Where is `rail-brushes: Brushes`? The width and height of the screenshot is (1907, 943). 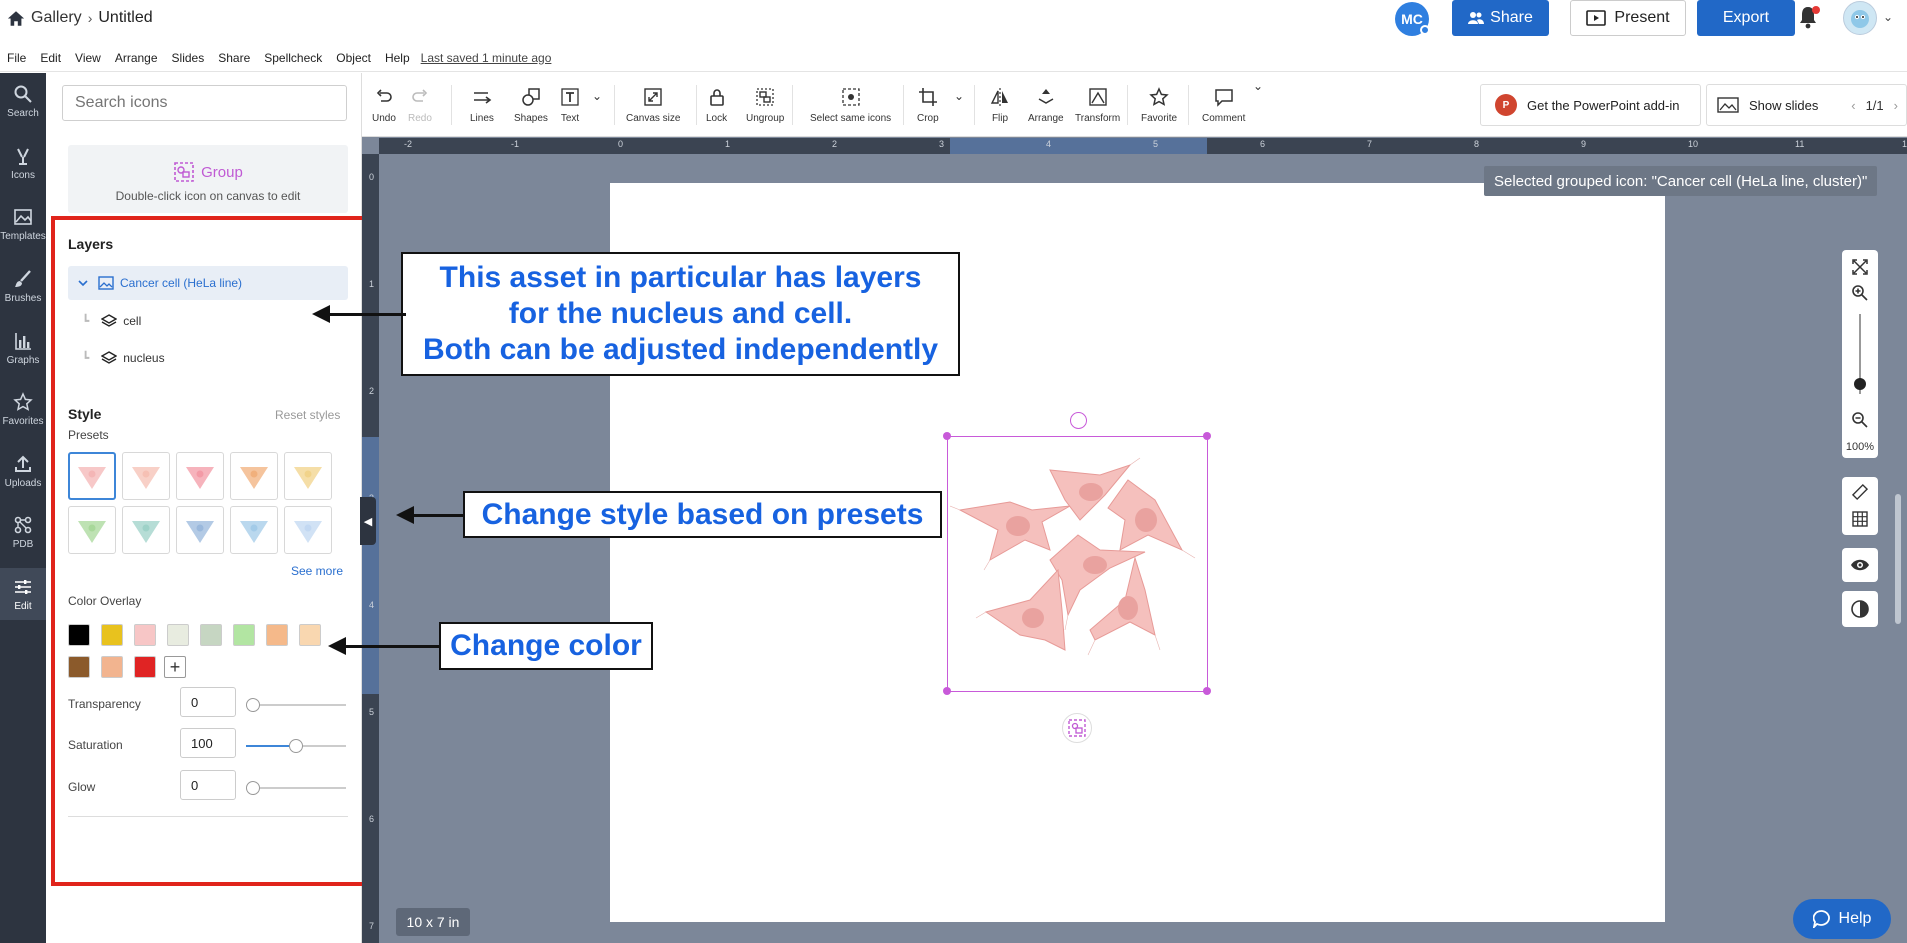
rail-brushes: Brushes is located at coordinates (23, 286).